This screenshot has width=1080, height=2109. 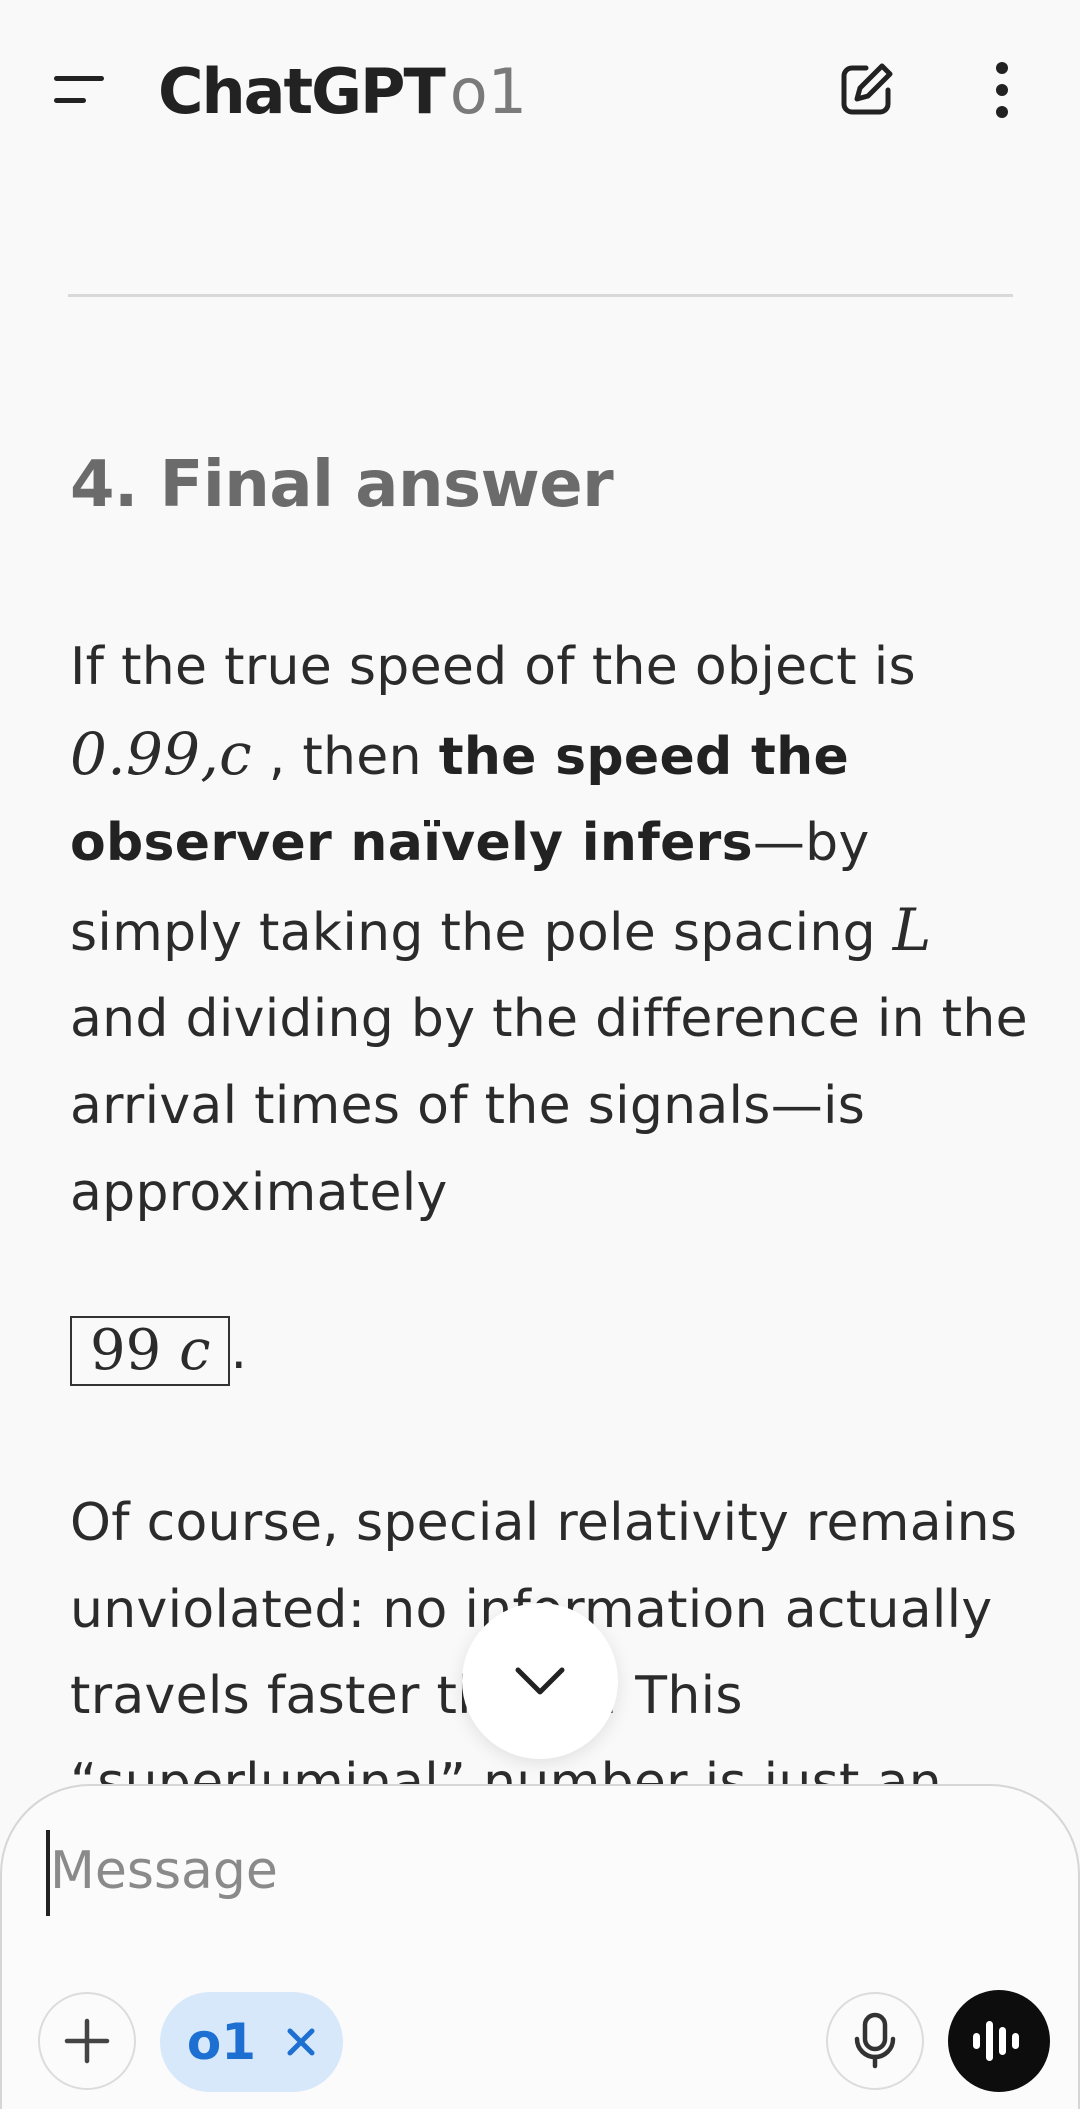 What do you see at coordinates (996, 2041) in the screenshot?
I see `voice-waveform-icon` at bounding box center [996, 2041].